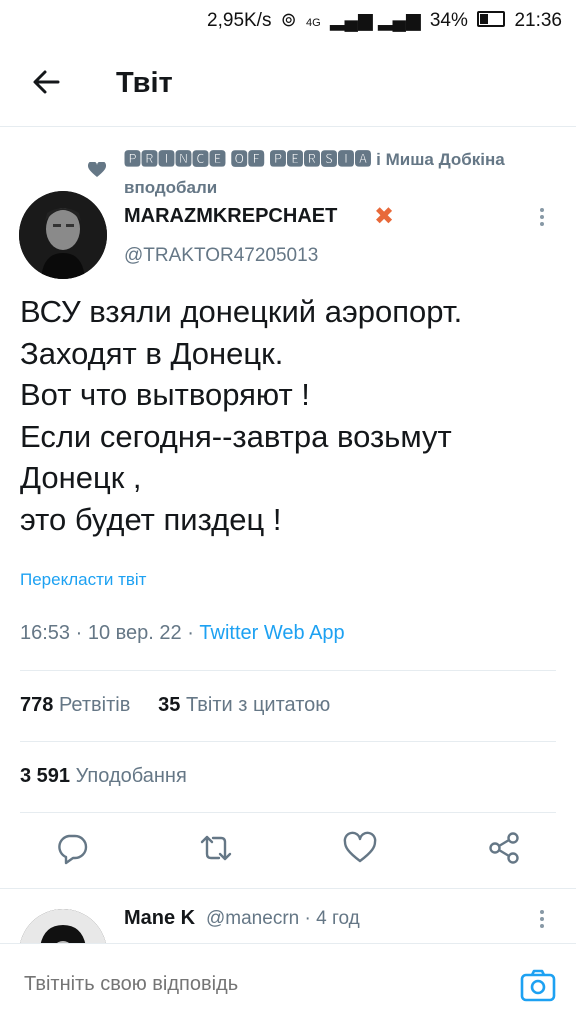  I want to click on reply-icon, so click(72, 848).